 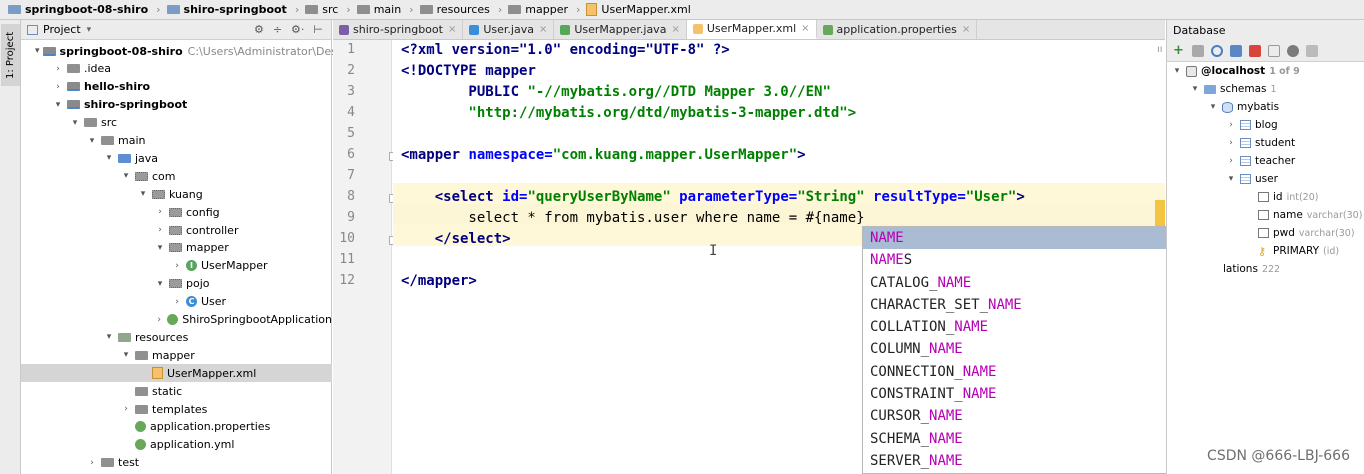 I want to click on editor-tab: UserMapper.java ×, so click(x=620, y=29).